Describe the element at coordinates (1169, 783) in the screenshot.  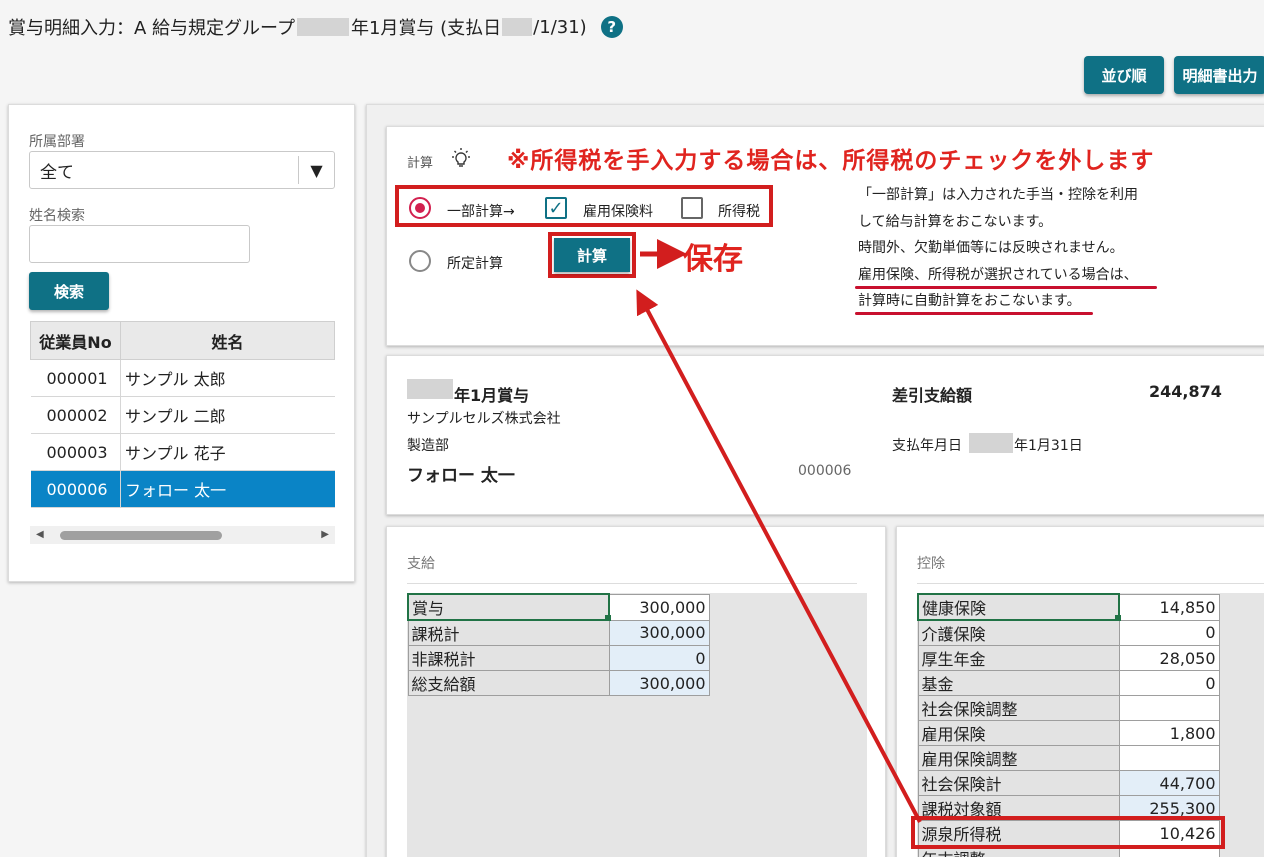
I see `sheet-value-cell: 44,700` at that location.